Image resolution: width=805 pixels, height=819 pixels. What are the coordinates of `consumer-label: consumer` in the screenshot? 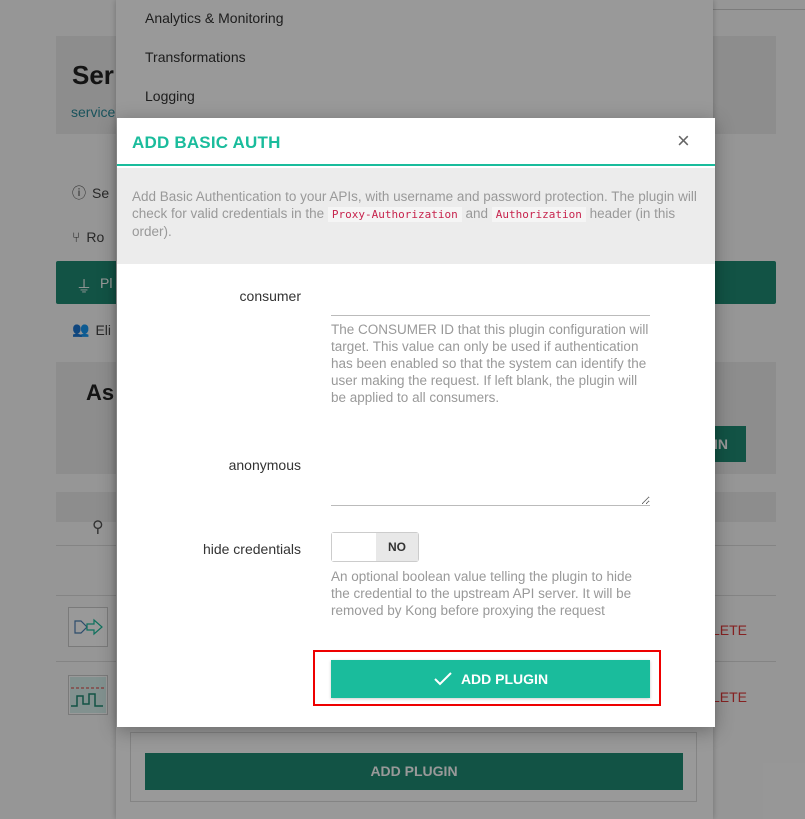 It's located at (270, 296).